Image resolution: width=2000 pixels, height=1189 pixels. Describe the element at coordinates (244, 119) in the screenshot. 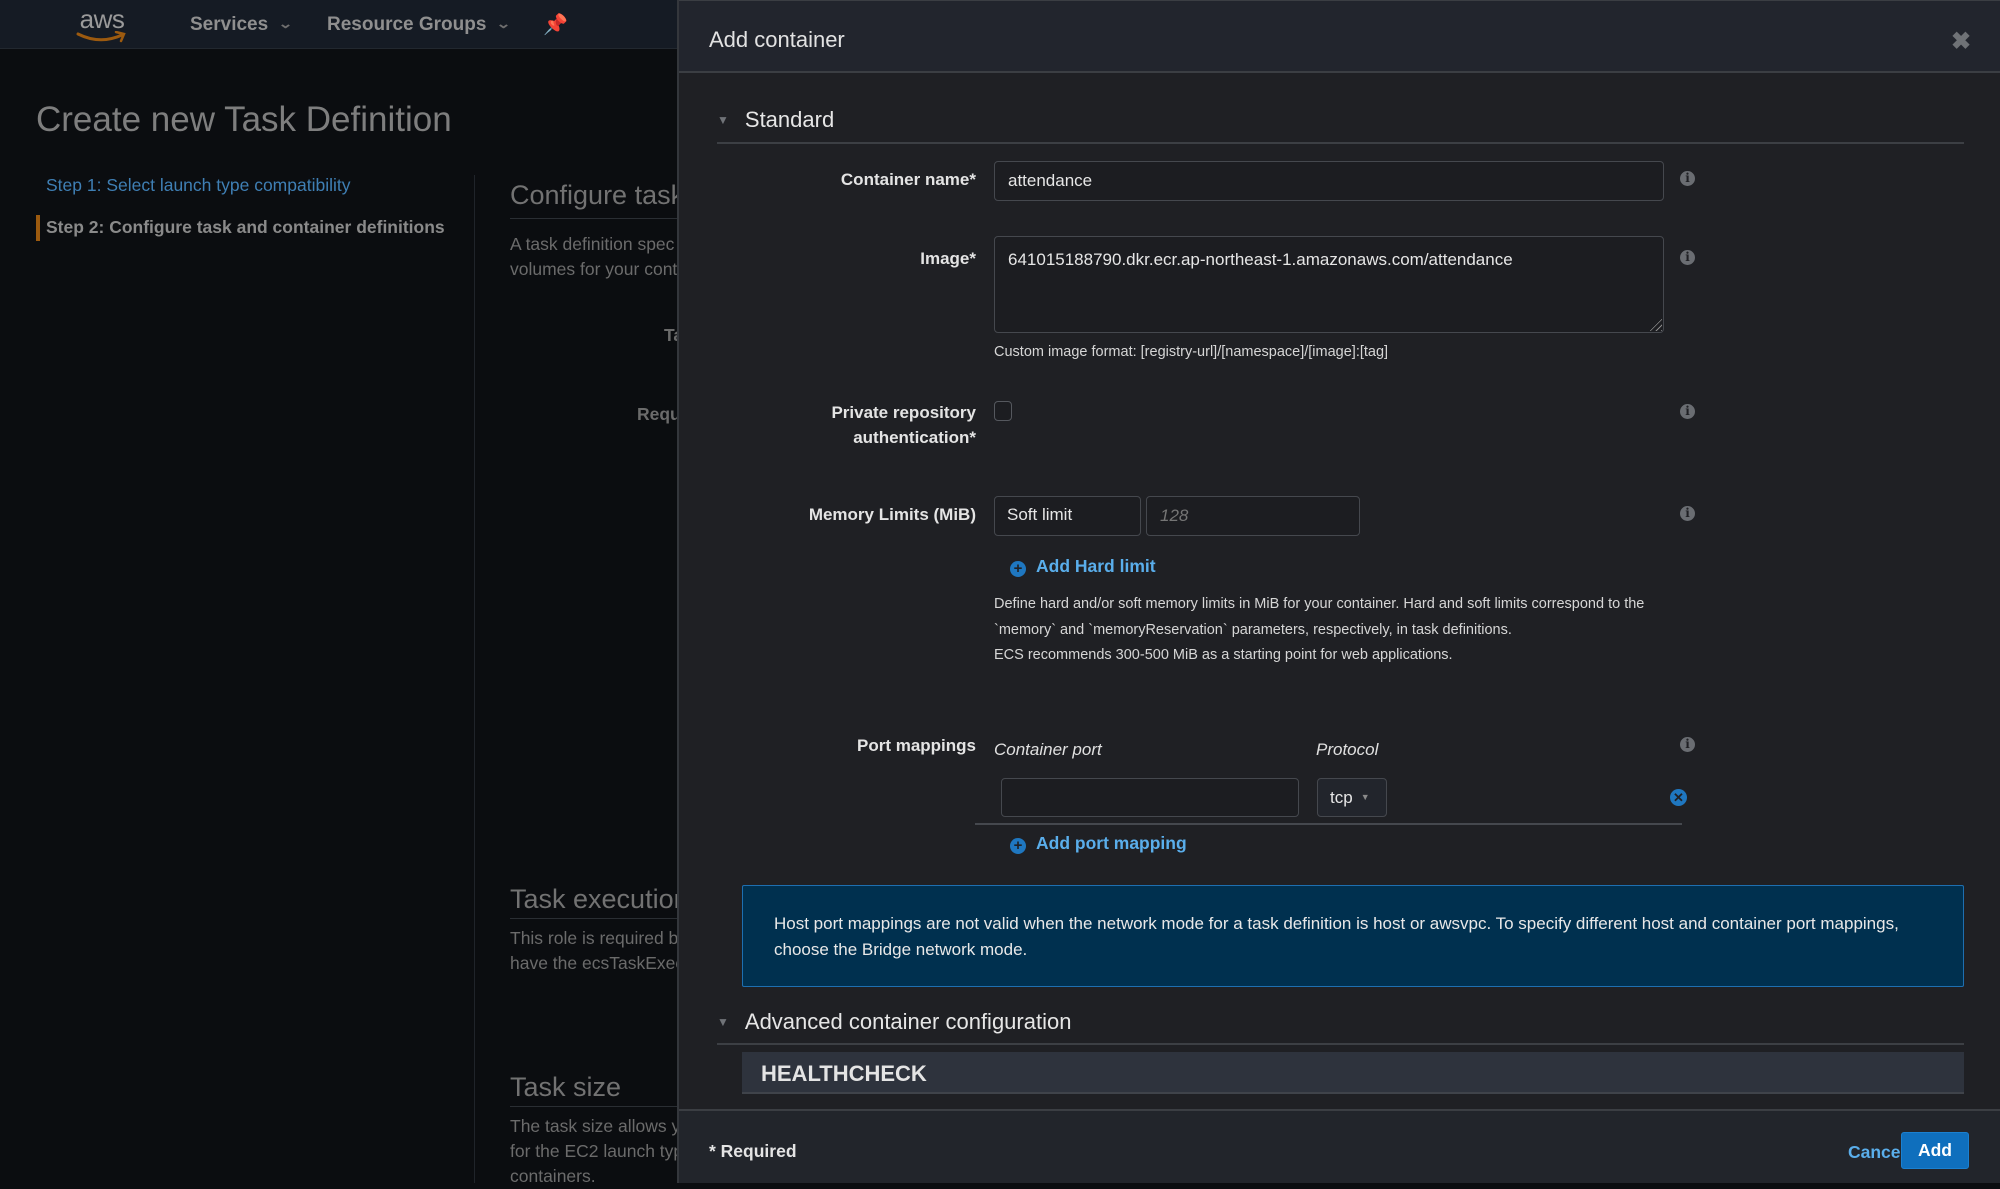

I see `page-title: Create new Task Definition` at that location.